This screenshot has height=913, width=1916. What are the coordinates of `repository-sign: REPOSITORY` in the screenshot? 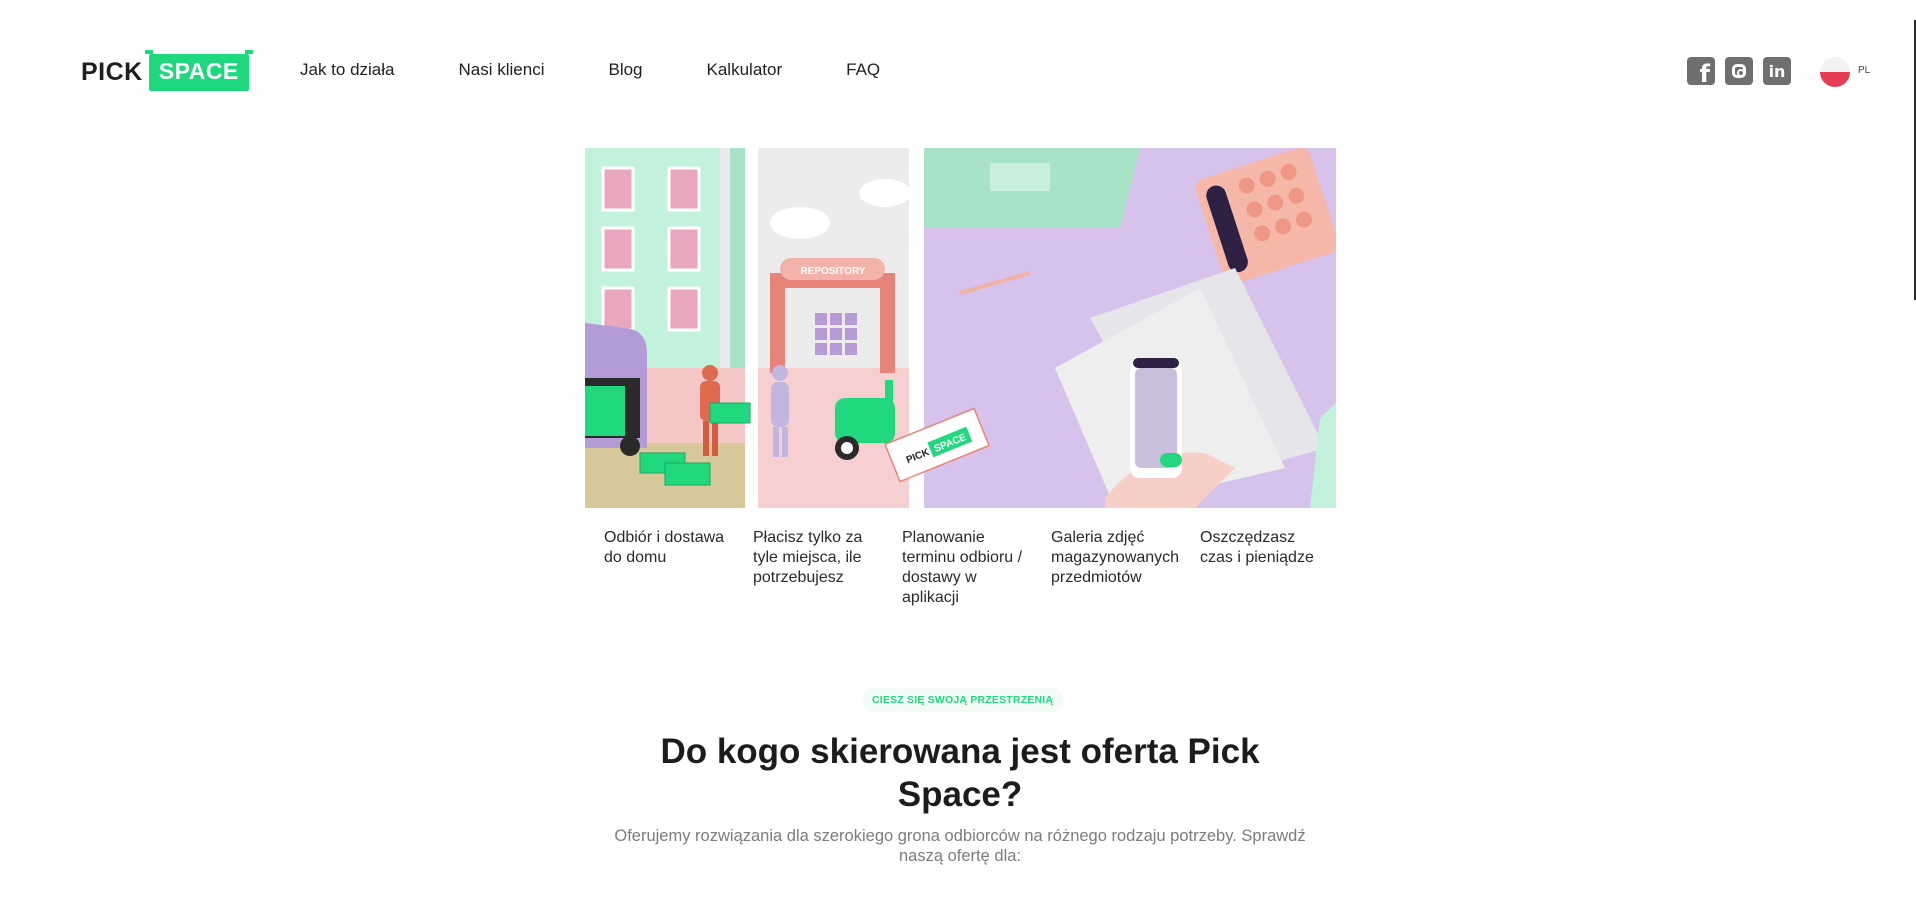 It's located at (832, 271).